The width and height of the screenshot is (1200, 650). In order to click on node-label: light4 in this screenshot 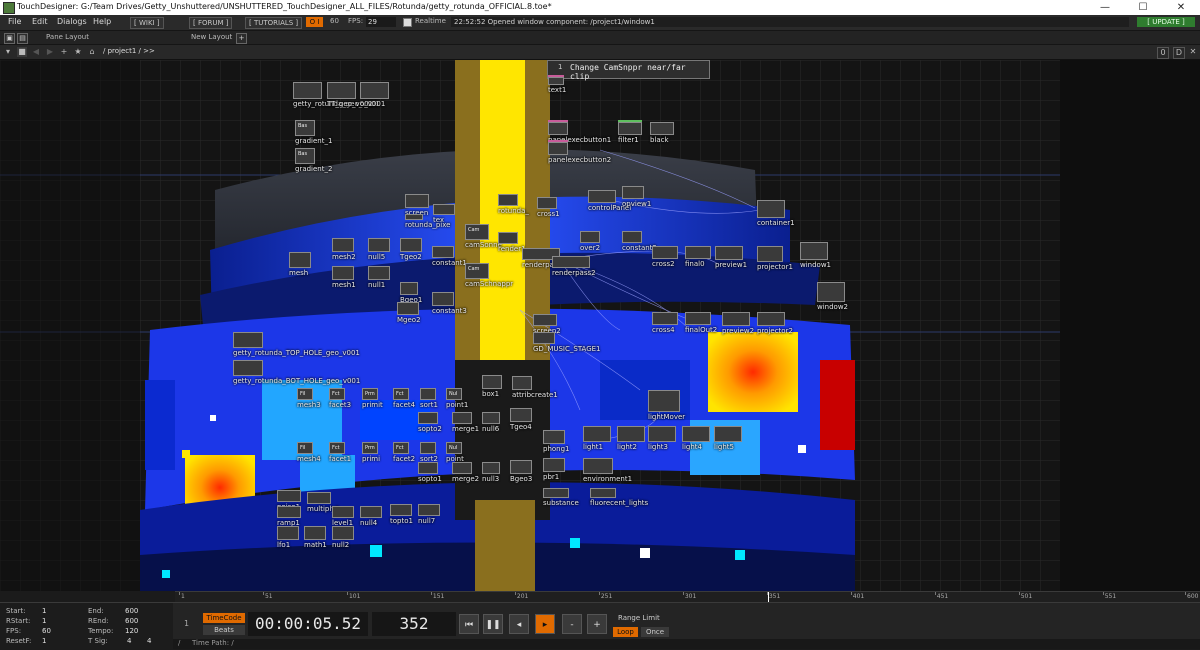, I will do `click(692, 447)`.